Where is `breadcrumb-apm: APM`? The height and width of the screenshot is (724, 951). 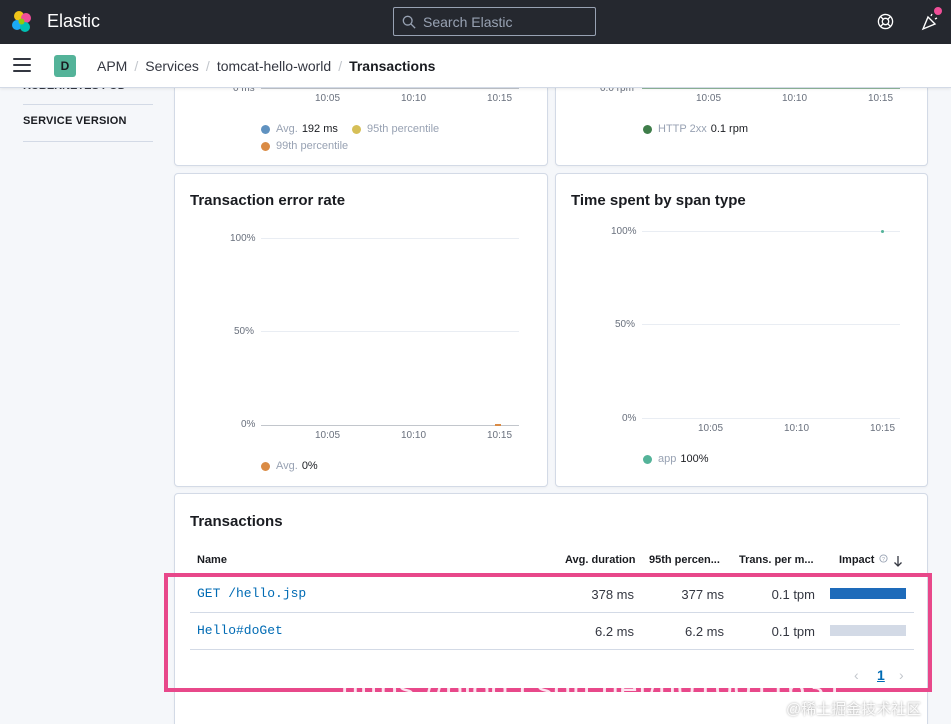 breadcrumb-apm: APM is located at coordinates (112, 66).